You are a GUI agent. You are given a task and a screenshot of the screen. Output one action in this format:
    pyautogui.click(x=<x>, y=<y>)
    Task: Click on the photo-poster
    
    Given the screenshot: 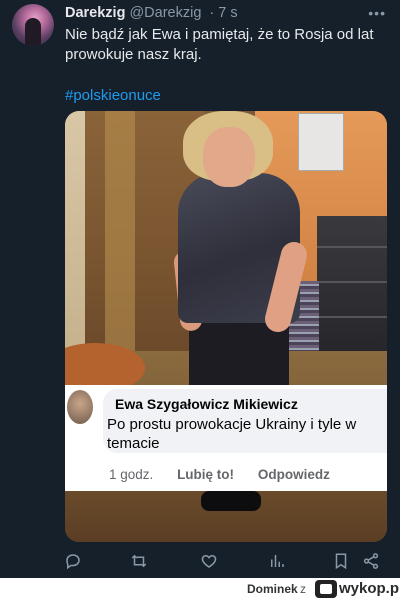 What is the action you would take?
    pyautogui.click(x=321, y=142)
    